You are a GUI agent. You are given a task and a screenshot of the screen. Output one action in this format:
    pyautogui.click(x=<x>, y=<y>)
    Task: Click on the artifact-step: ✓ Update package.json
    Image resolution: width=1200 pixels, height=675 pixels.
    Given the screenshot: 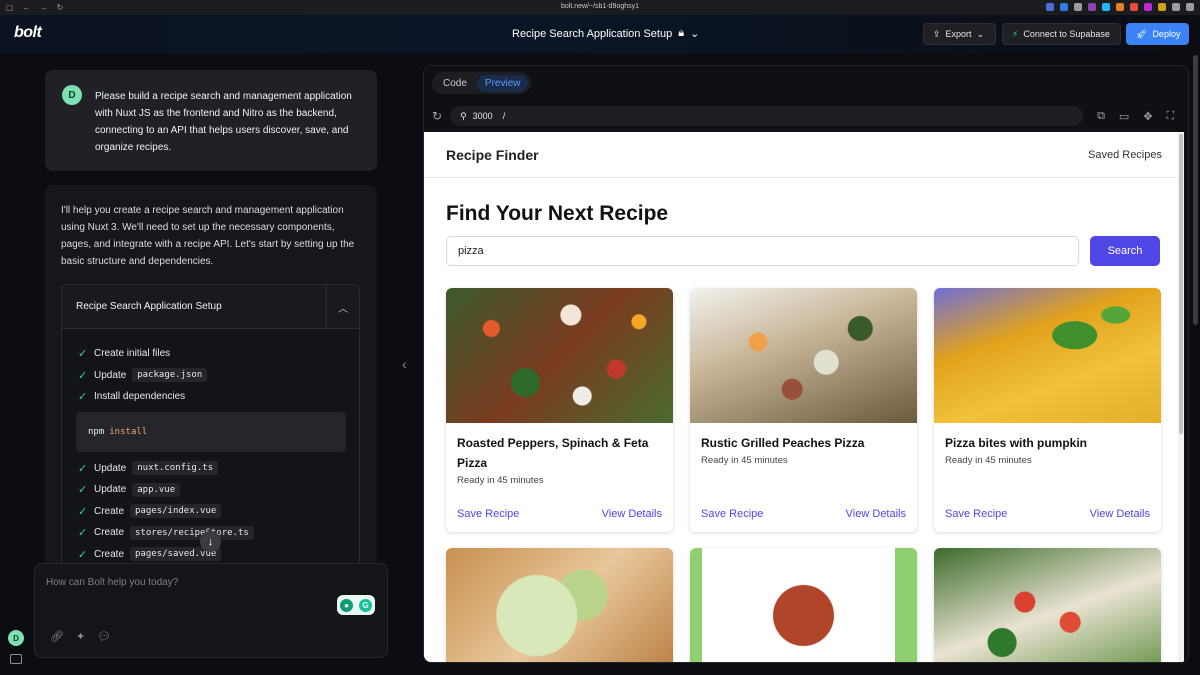 What is the action you would take?
    pyautogui.click(x=214, y=376)
    